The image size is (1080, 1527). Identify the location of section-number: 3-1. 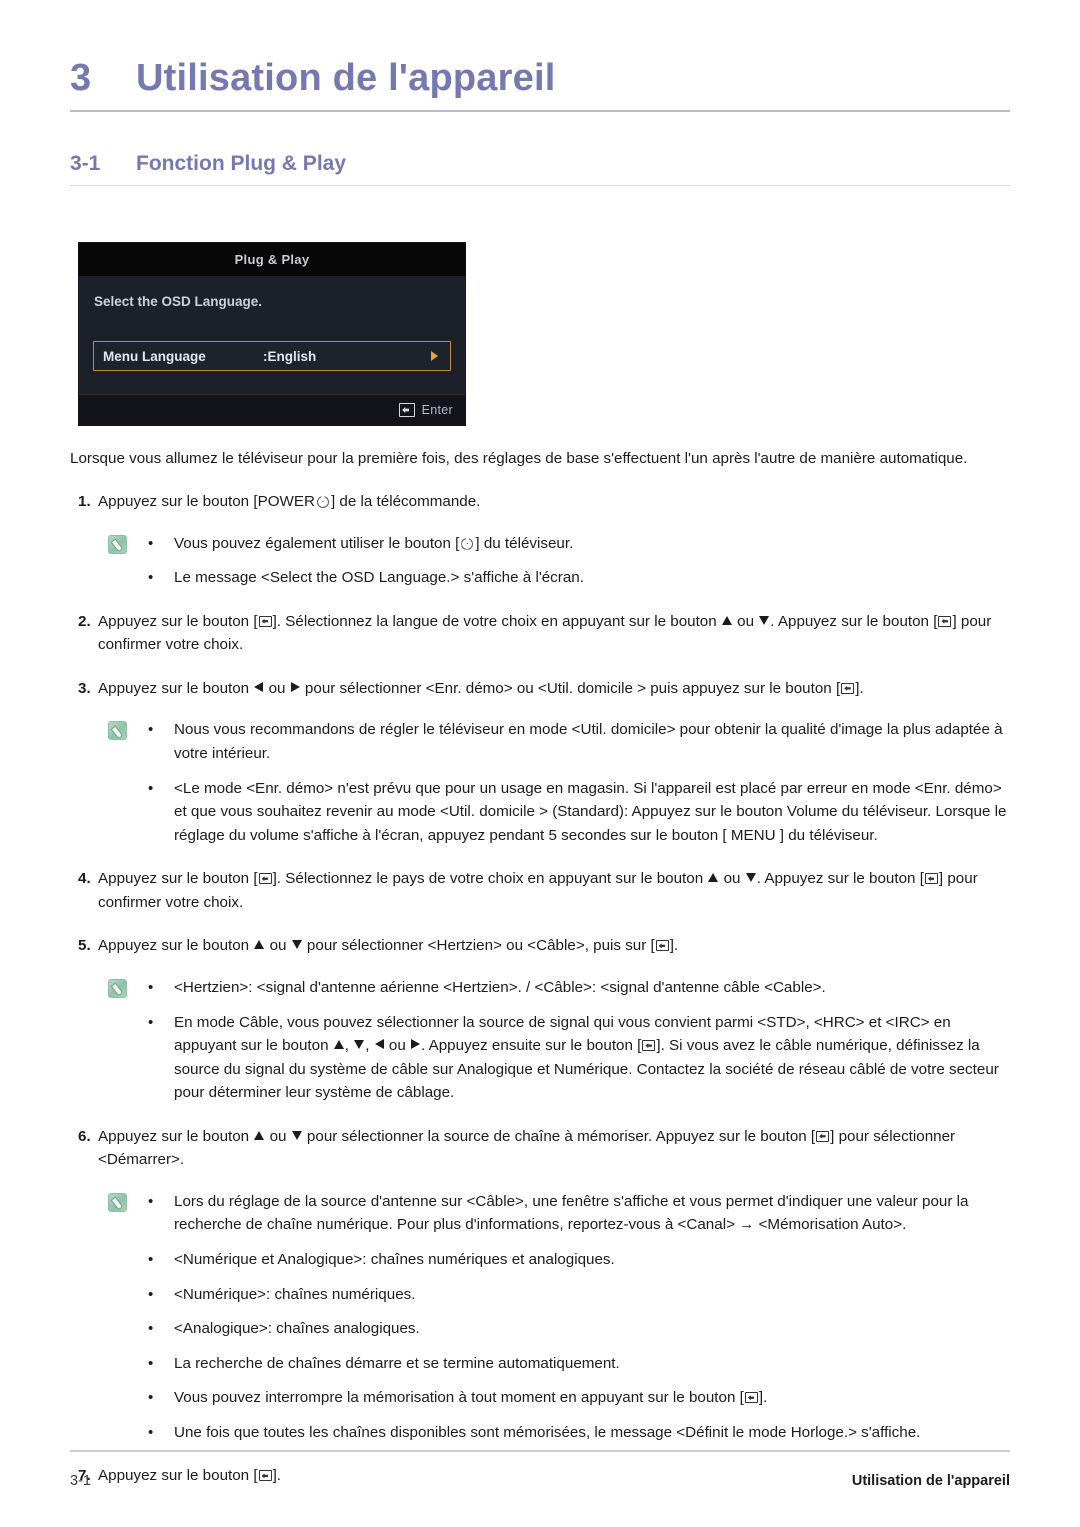
(85, 163).